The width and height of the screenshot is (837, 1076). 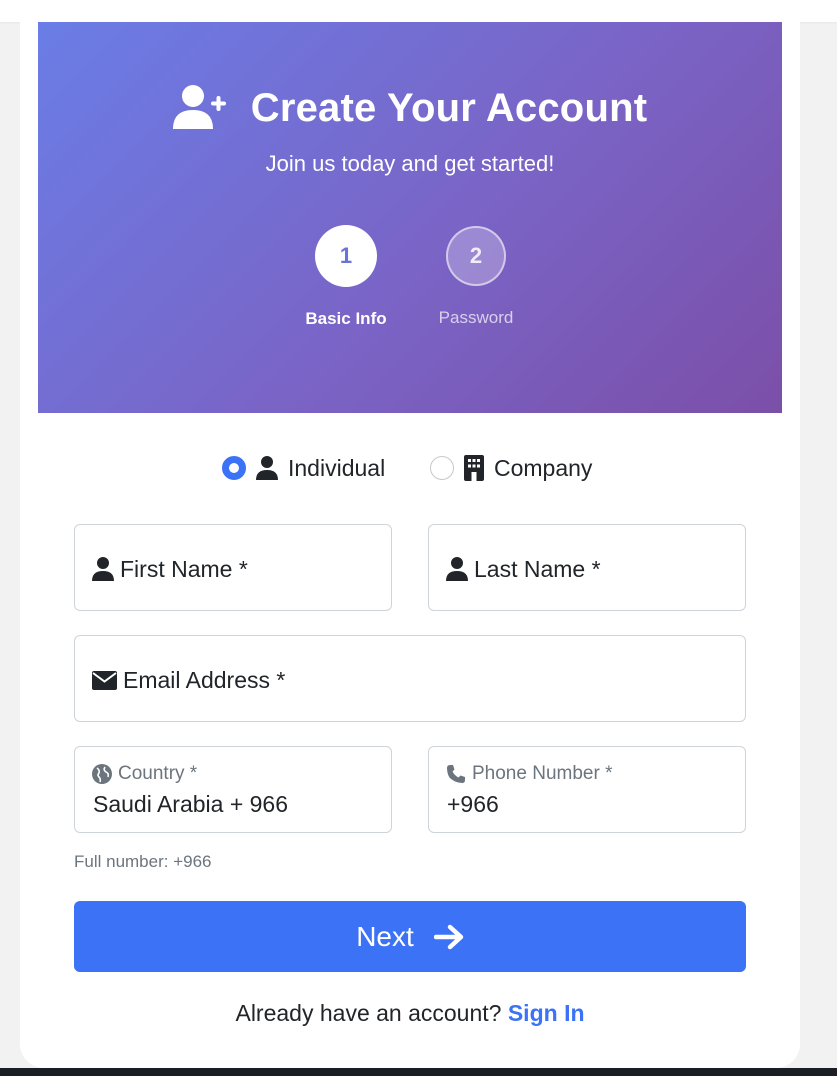 I want to click on country-value: Saudi Arabia + 966, so click(x=191, y=804).